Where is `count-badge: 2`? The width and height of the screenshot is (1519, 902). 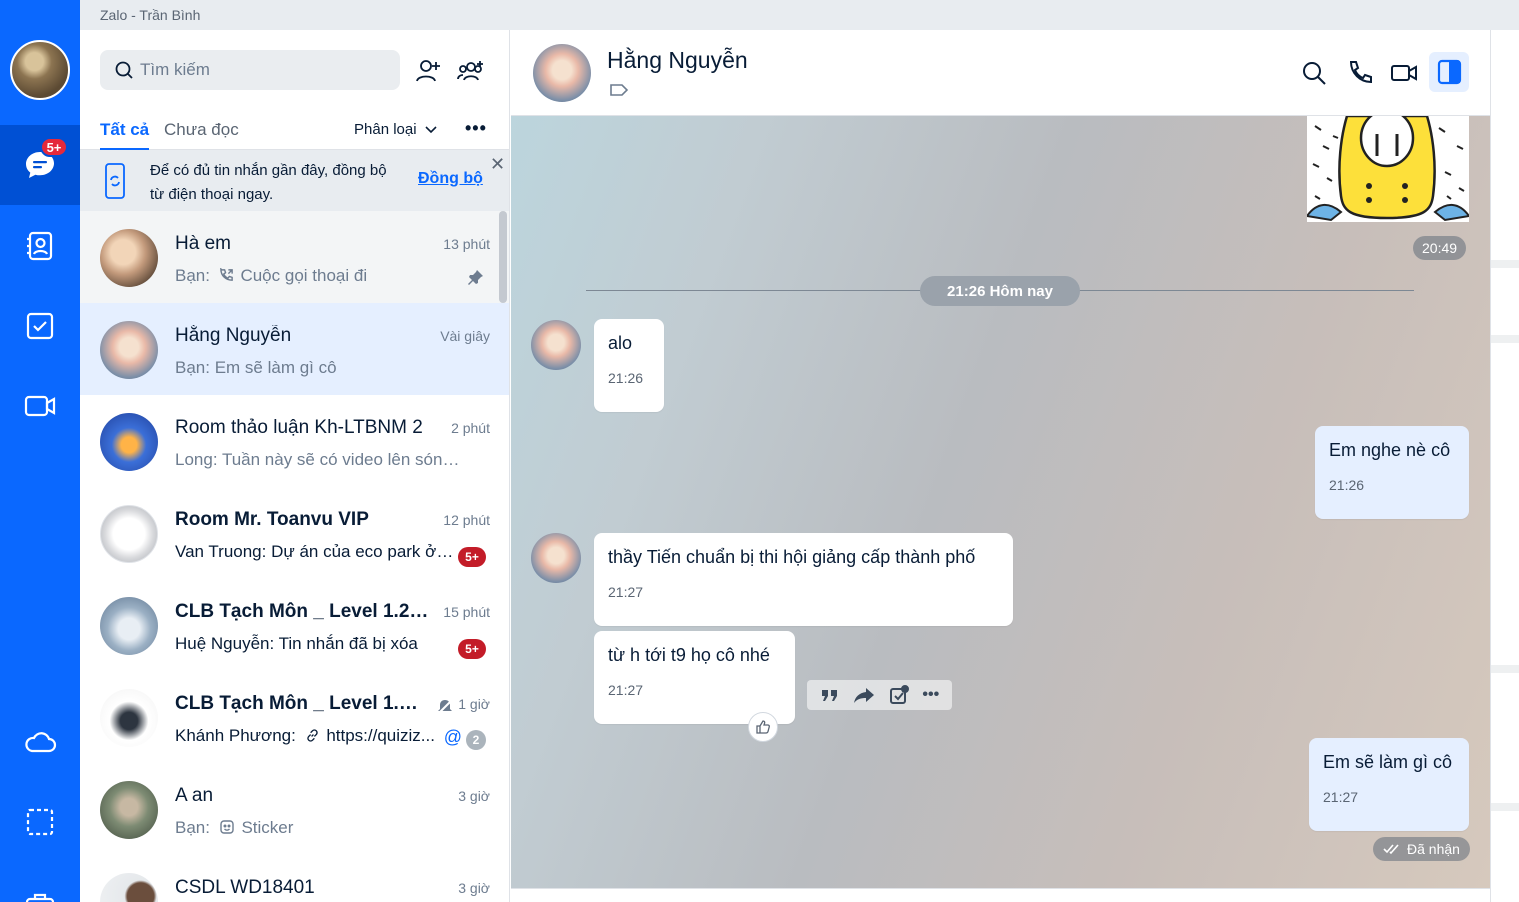
count-badge: 2 is located at coordinates (476, 740).